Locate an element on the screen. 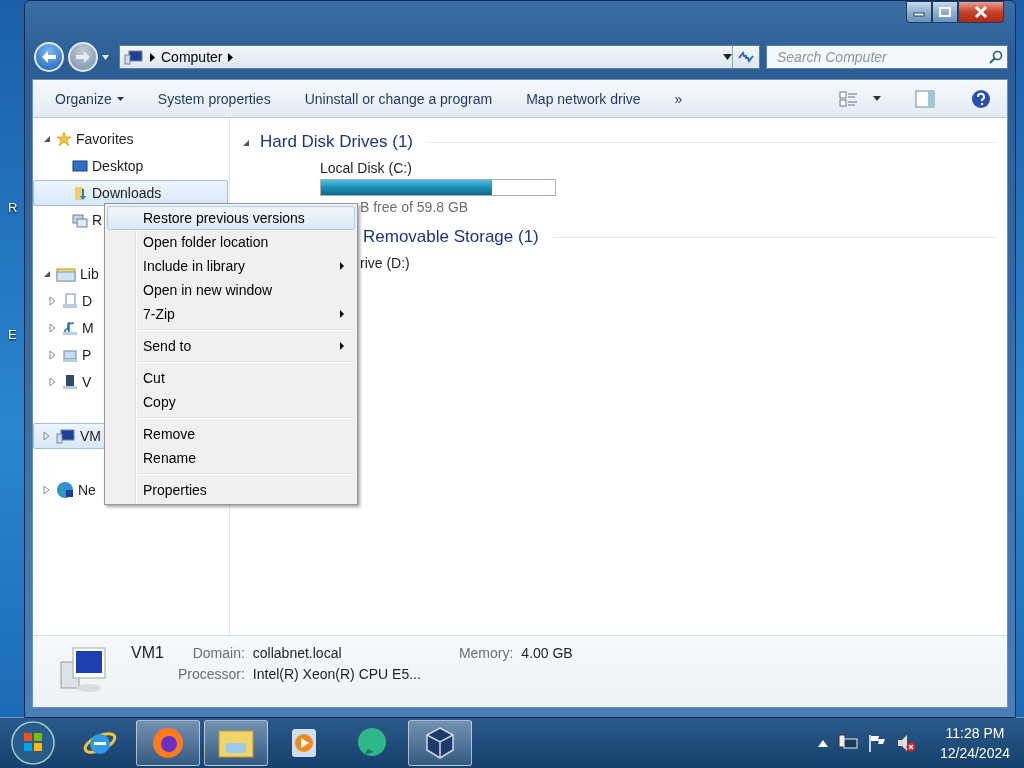 Image resolution: width=1024 pixels, height=768 pixels. field-value: collabnet.local is located at coordinates (297, 653).